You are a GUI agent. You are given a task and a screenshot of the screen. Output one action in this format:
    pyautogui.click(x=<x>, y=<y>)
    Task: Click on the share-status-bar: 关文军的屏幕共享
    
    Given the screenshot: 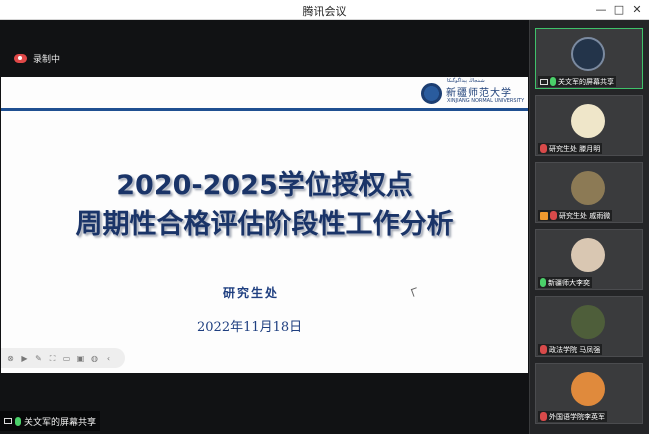 What is the action you would take?
    pyautogui.click(x=50, y=421)
    